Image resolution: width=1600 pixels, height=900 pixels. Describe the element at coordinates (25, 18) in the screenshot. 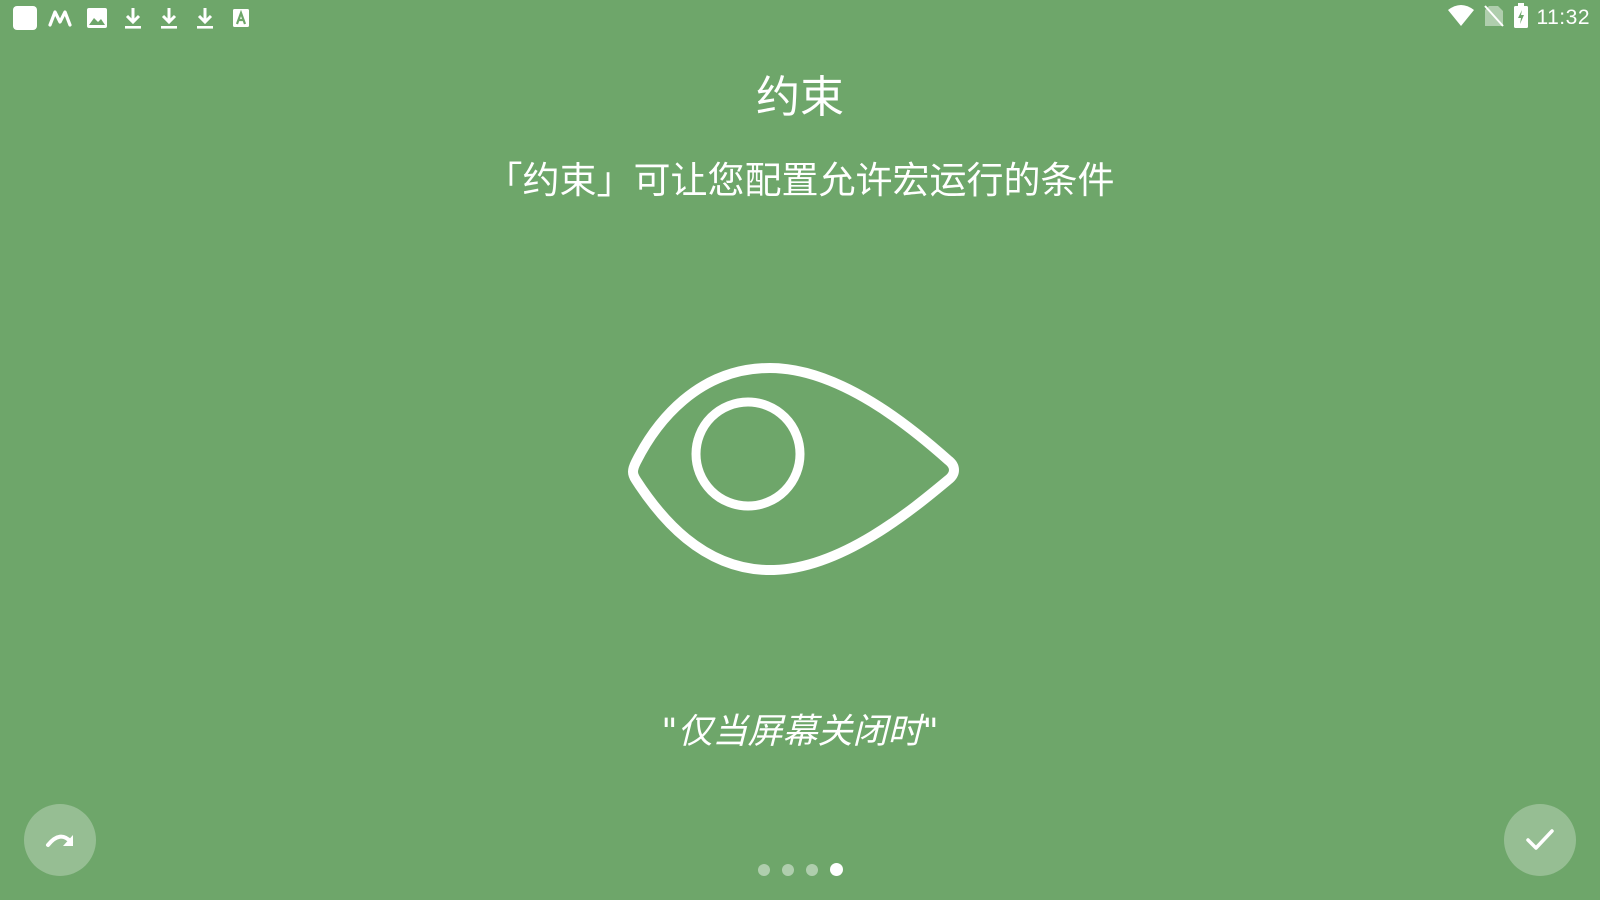

I see `app-square-icon` at that location.